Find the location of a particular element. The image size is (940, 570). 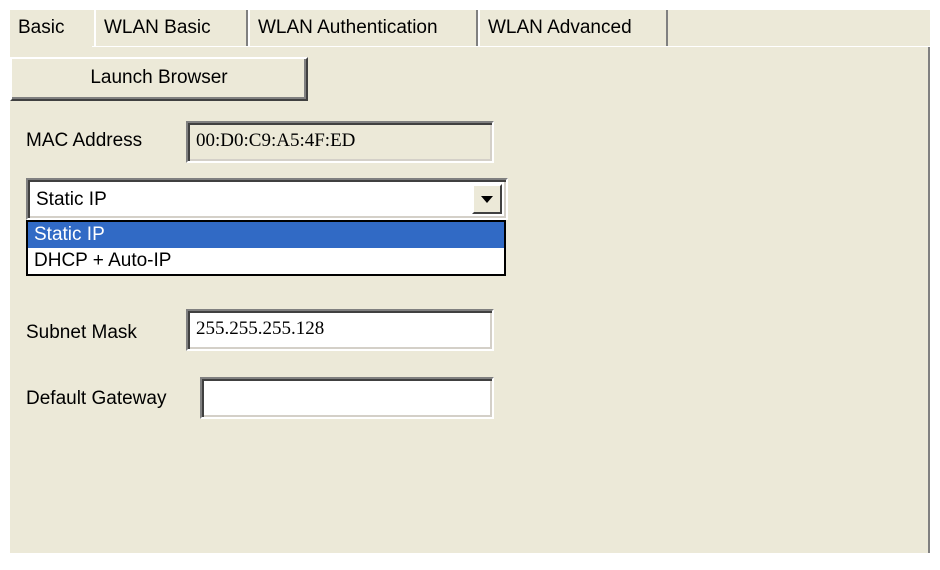

ip-mode-dropdown-list: Static IP DHCP + Auto-IP is located at coordinates (266, 248).